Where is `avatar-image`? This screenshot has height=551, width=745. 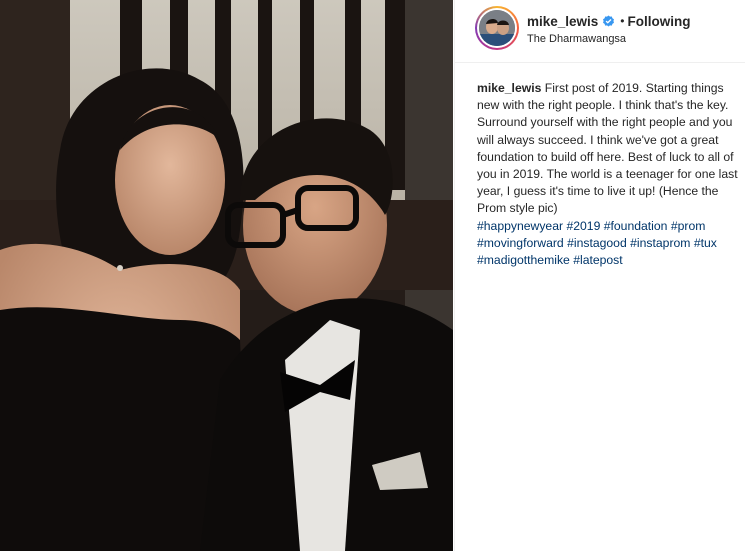 avatar-image is located at coordinates (497, 28).